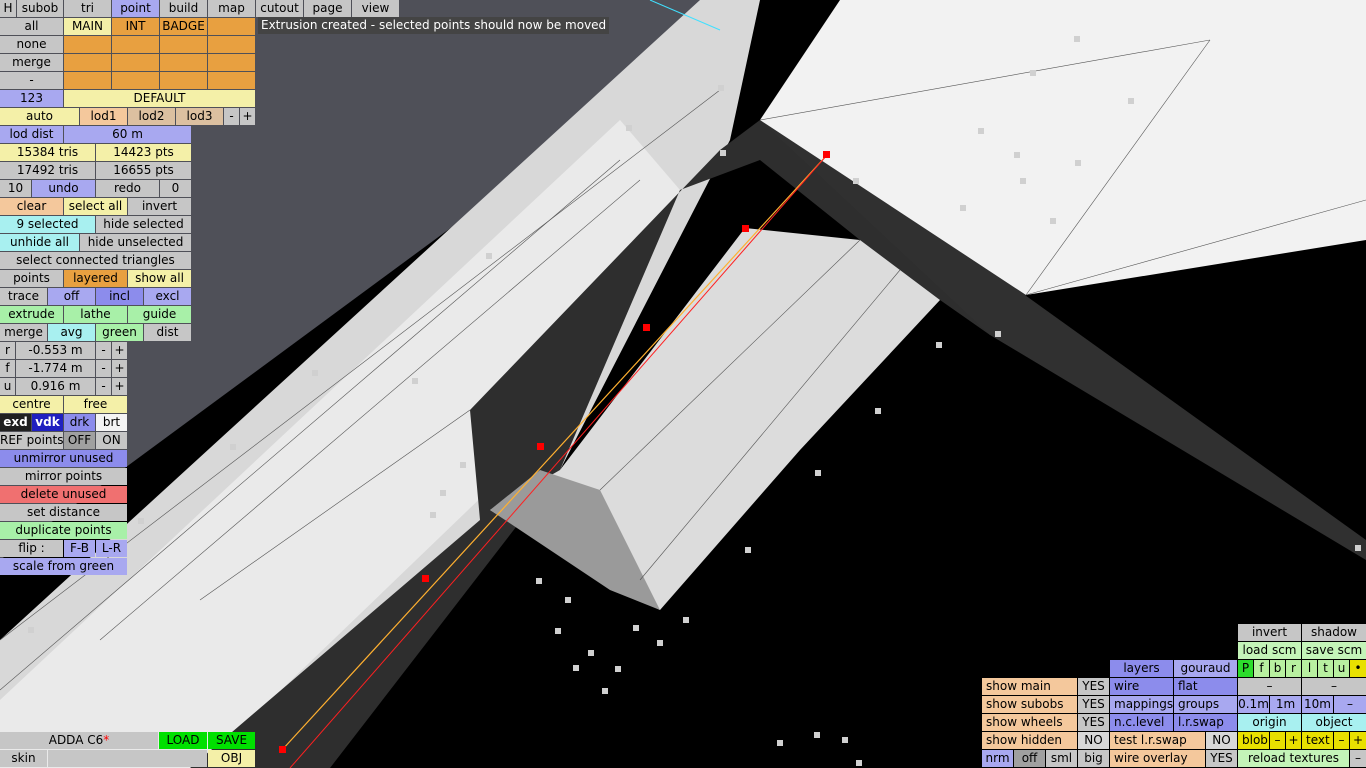  I want to click on group-int-button: INT, so click(135, 26).